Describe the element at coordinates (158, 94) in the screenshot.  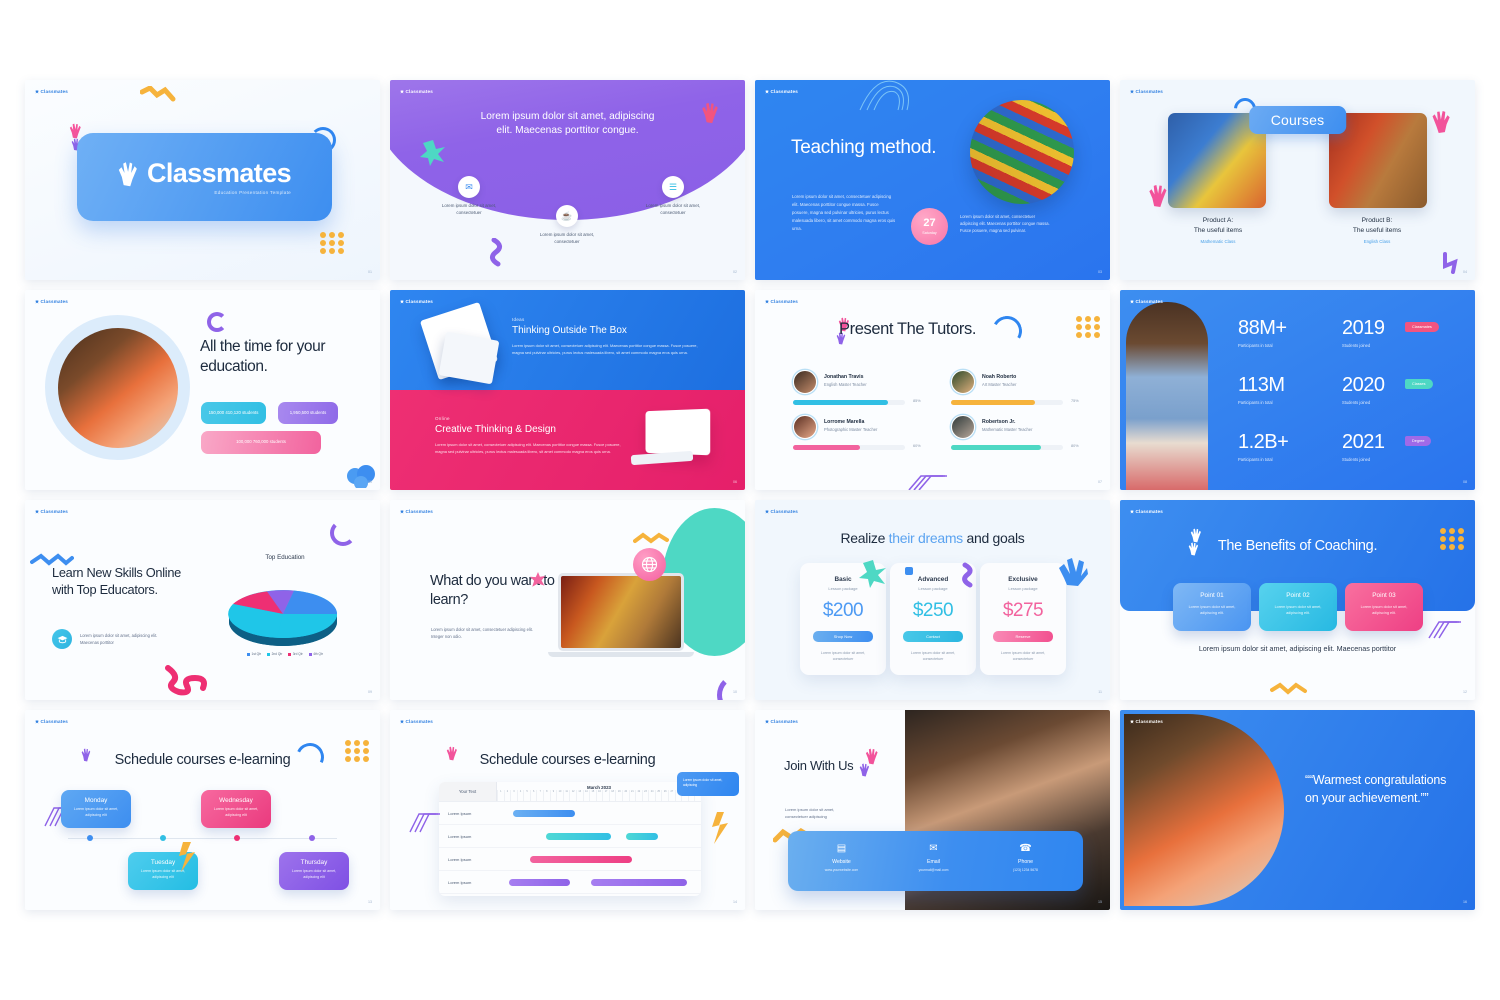
I see `zigzag-orange-icon` at that location.